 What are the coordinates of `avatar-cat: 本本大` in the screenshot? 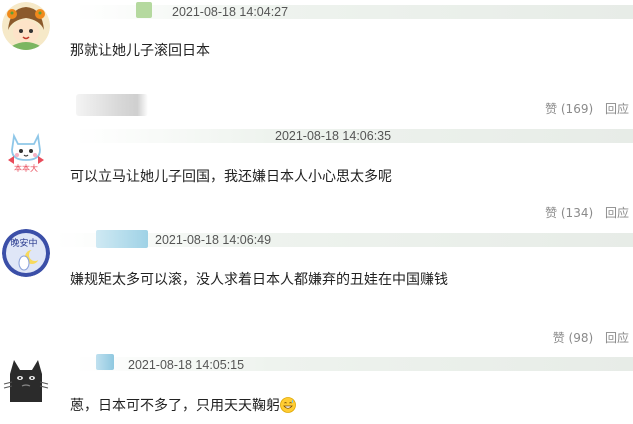 It's located at (26, 150).